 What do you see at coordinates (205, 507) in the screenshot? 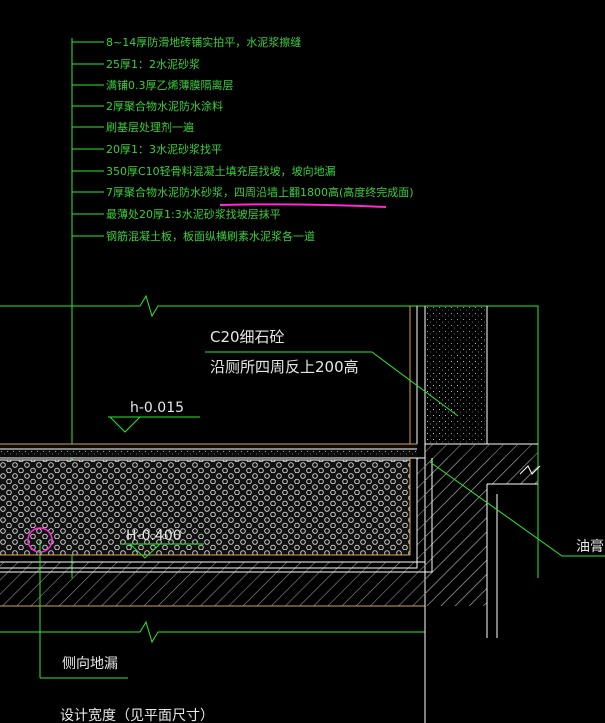
I see `insulation-fill-layer` at bounding box center [205, 507].